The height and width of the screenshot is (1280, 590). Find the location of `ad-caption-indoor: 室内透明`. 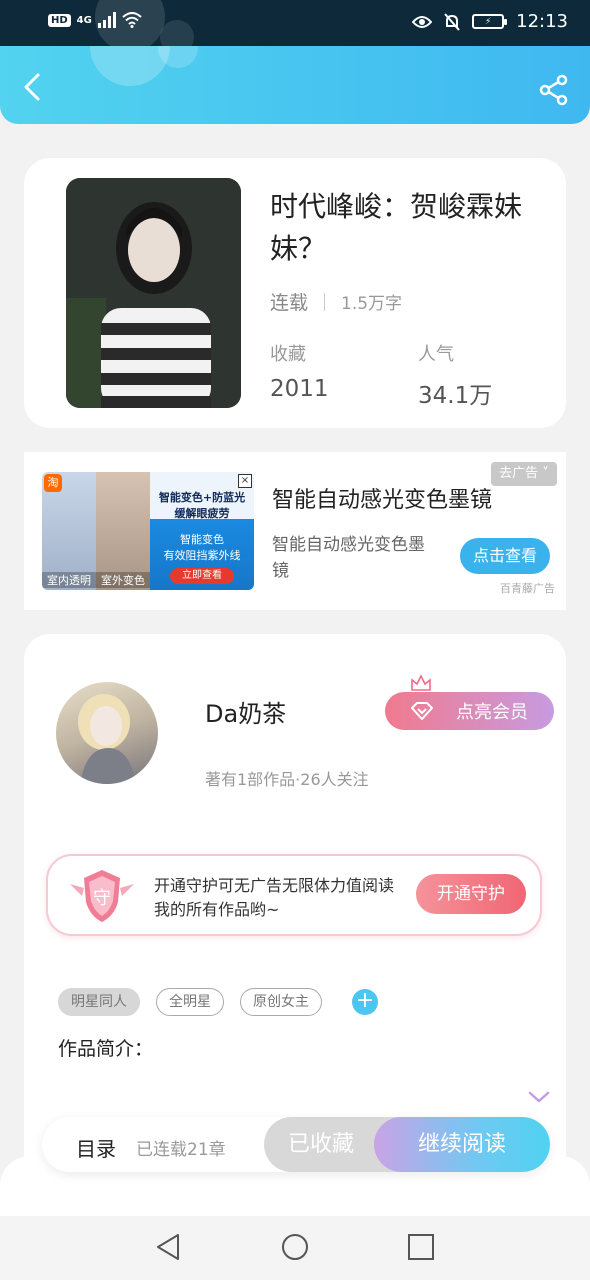

ad-caption-indoor: 室内透明 is located at coordinates (69, 580).